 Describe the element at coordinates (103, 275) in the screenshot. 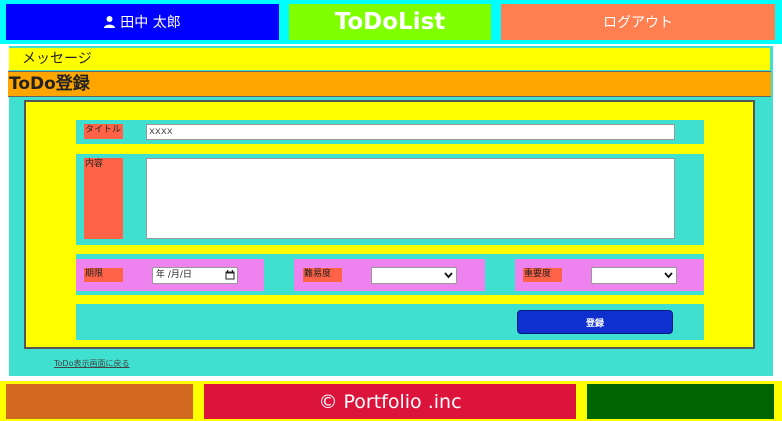

I see `deadline-label: 期限` at that location.